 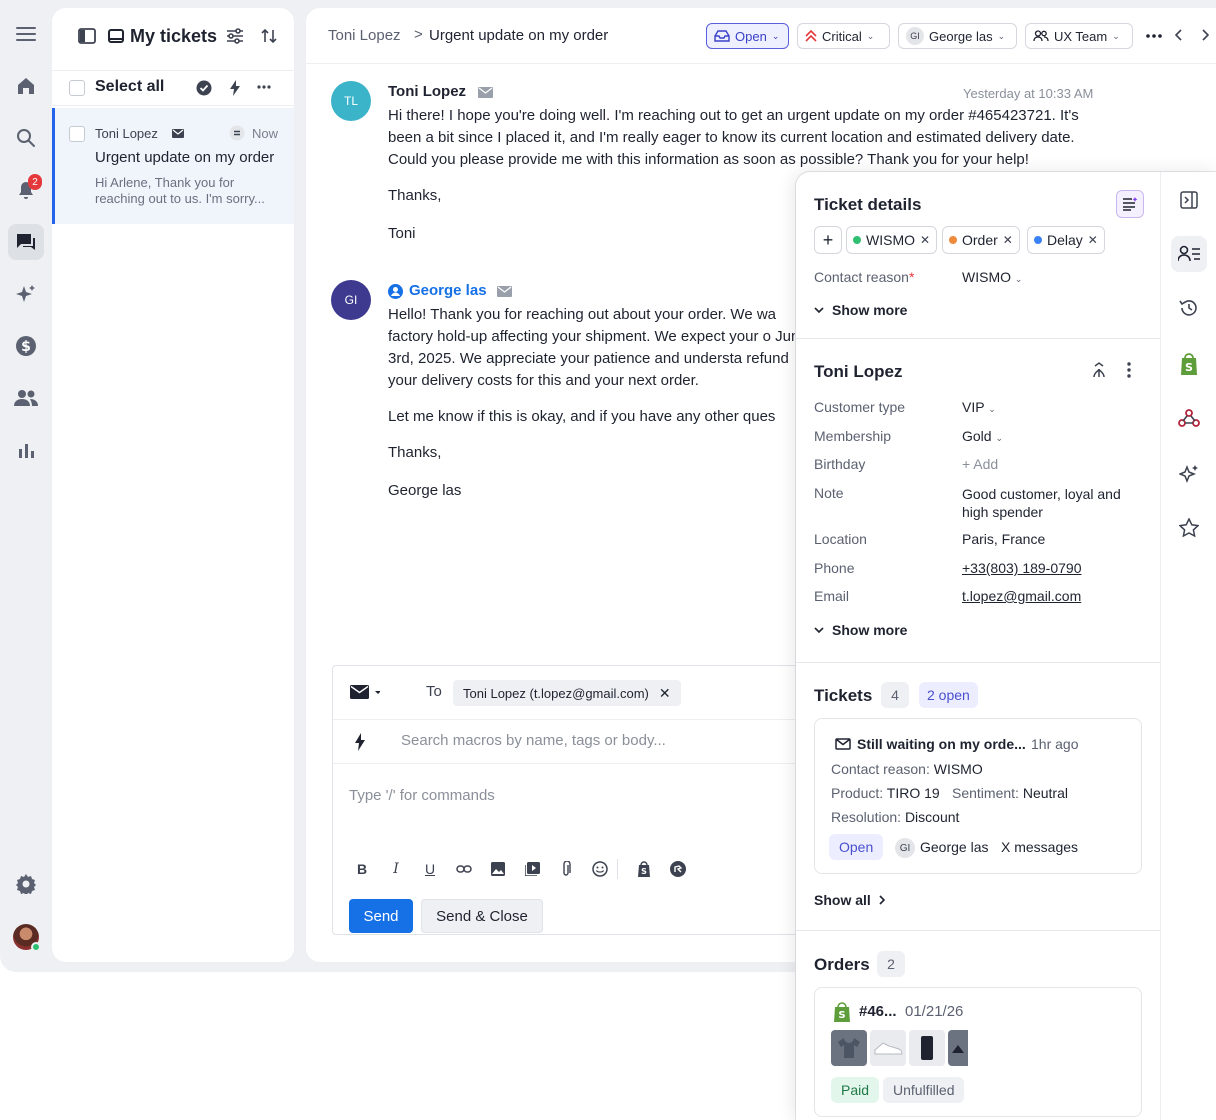 What do you see at coordinates (860, 630) in the screenshot?
I see `customer-show-more: Show more` at bounding box center [860, 630].